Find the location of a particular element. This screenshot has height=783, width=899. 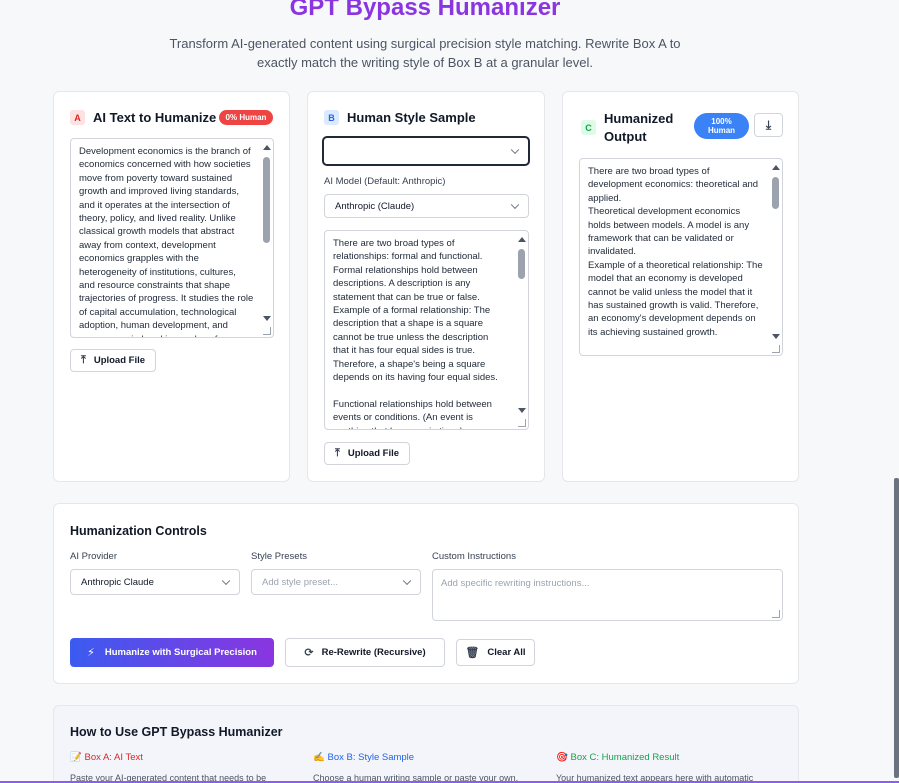

target-icon: 🎯 is located at coordinates (562, 757).